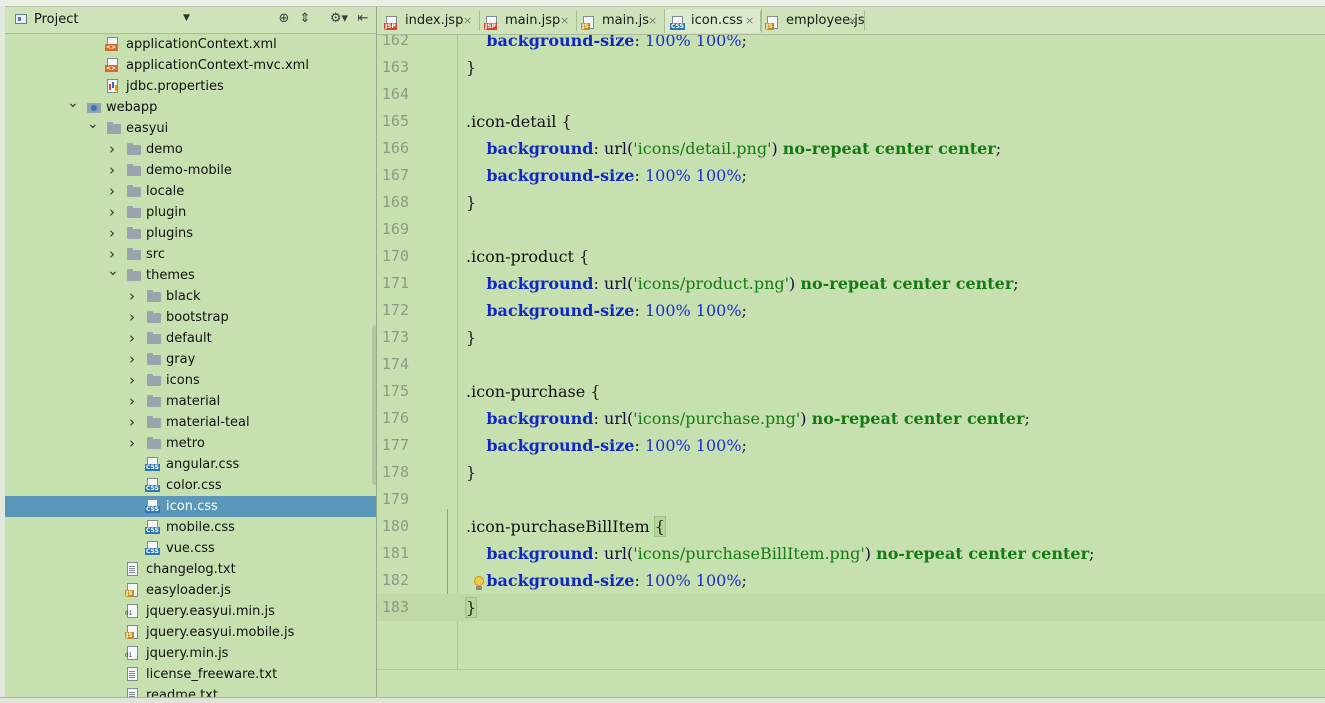  Describe the element at coordinates (190, 359) in the screenshot. I see `tree-item: › gray` at that location.